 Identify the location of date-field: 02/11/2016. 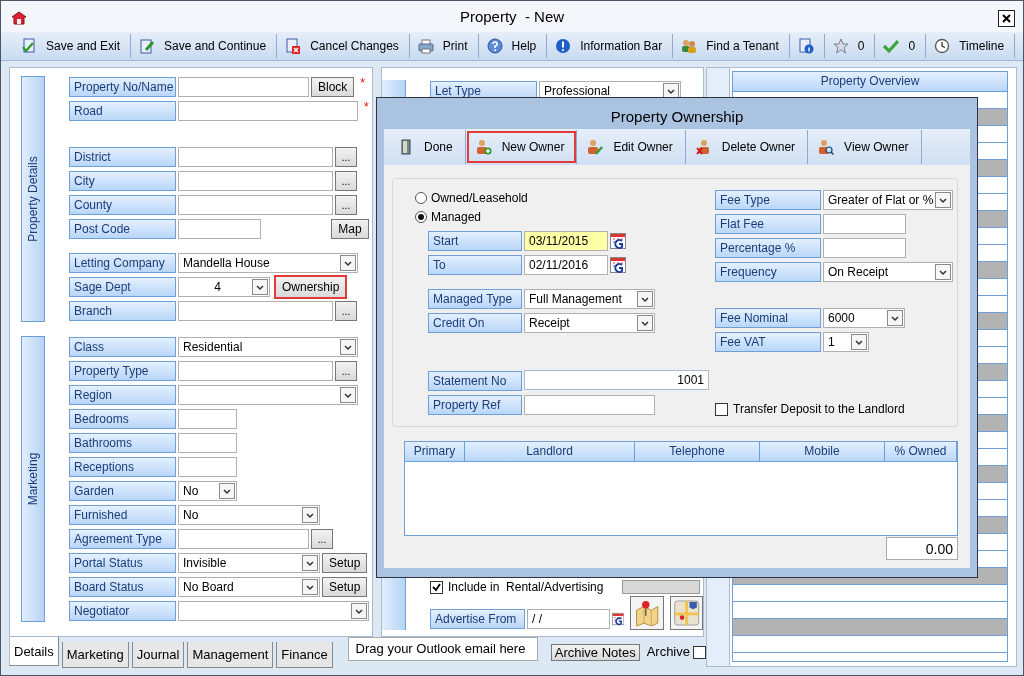
(566, 265).